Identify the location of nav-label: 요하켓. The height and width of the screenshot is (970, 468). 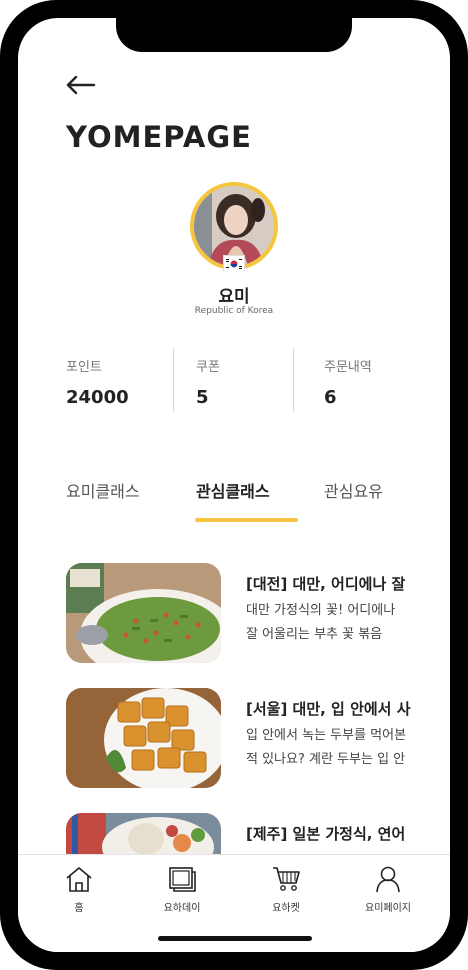
(286, 908).